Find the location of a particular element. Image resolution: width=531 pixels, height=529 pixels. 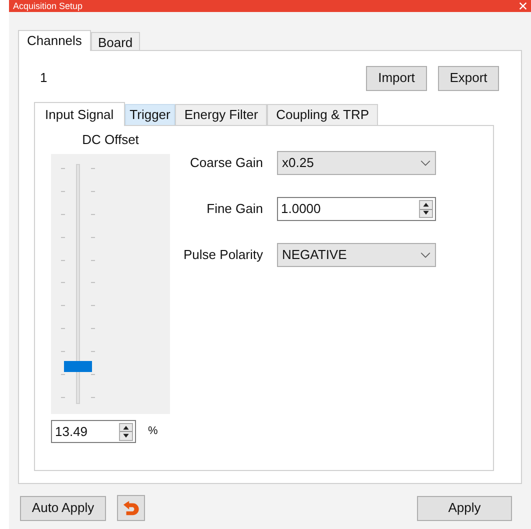

slider-label: DC Offset is located at coordinates (110, 140).